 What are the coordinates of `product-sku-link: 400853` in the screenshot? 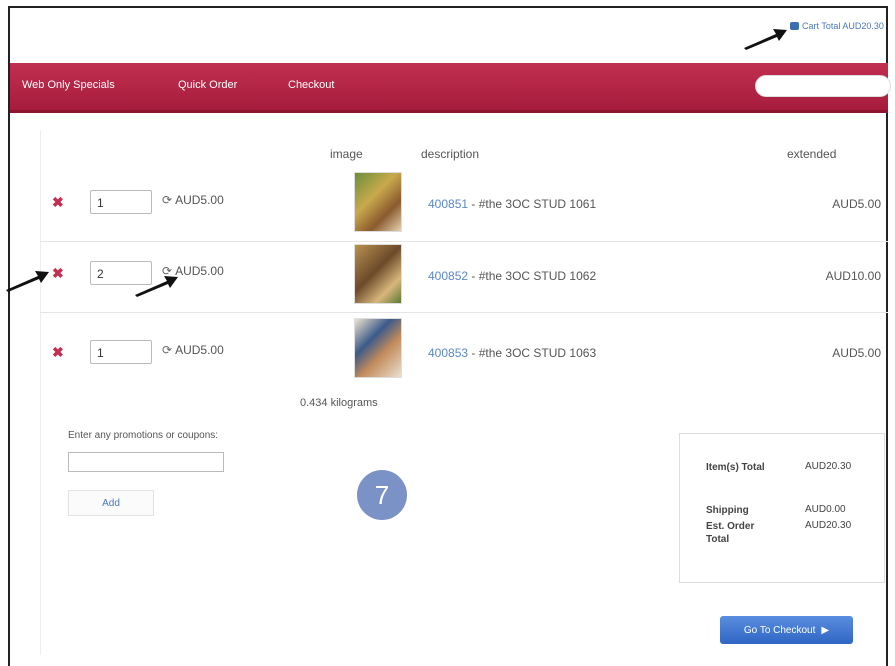 It's located at (448, 353).